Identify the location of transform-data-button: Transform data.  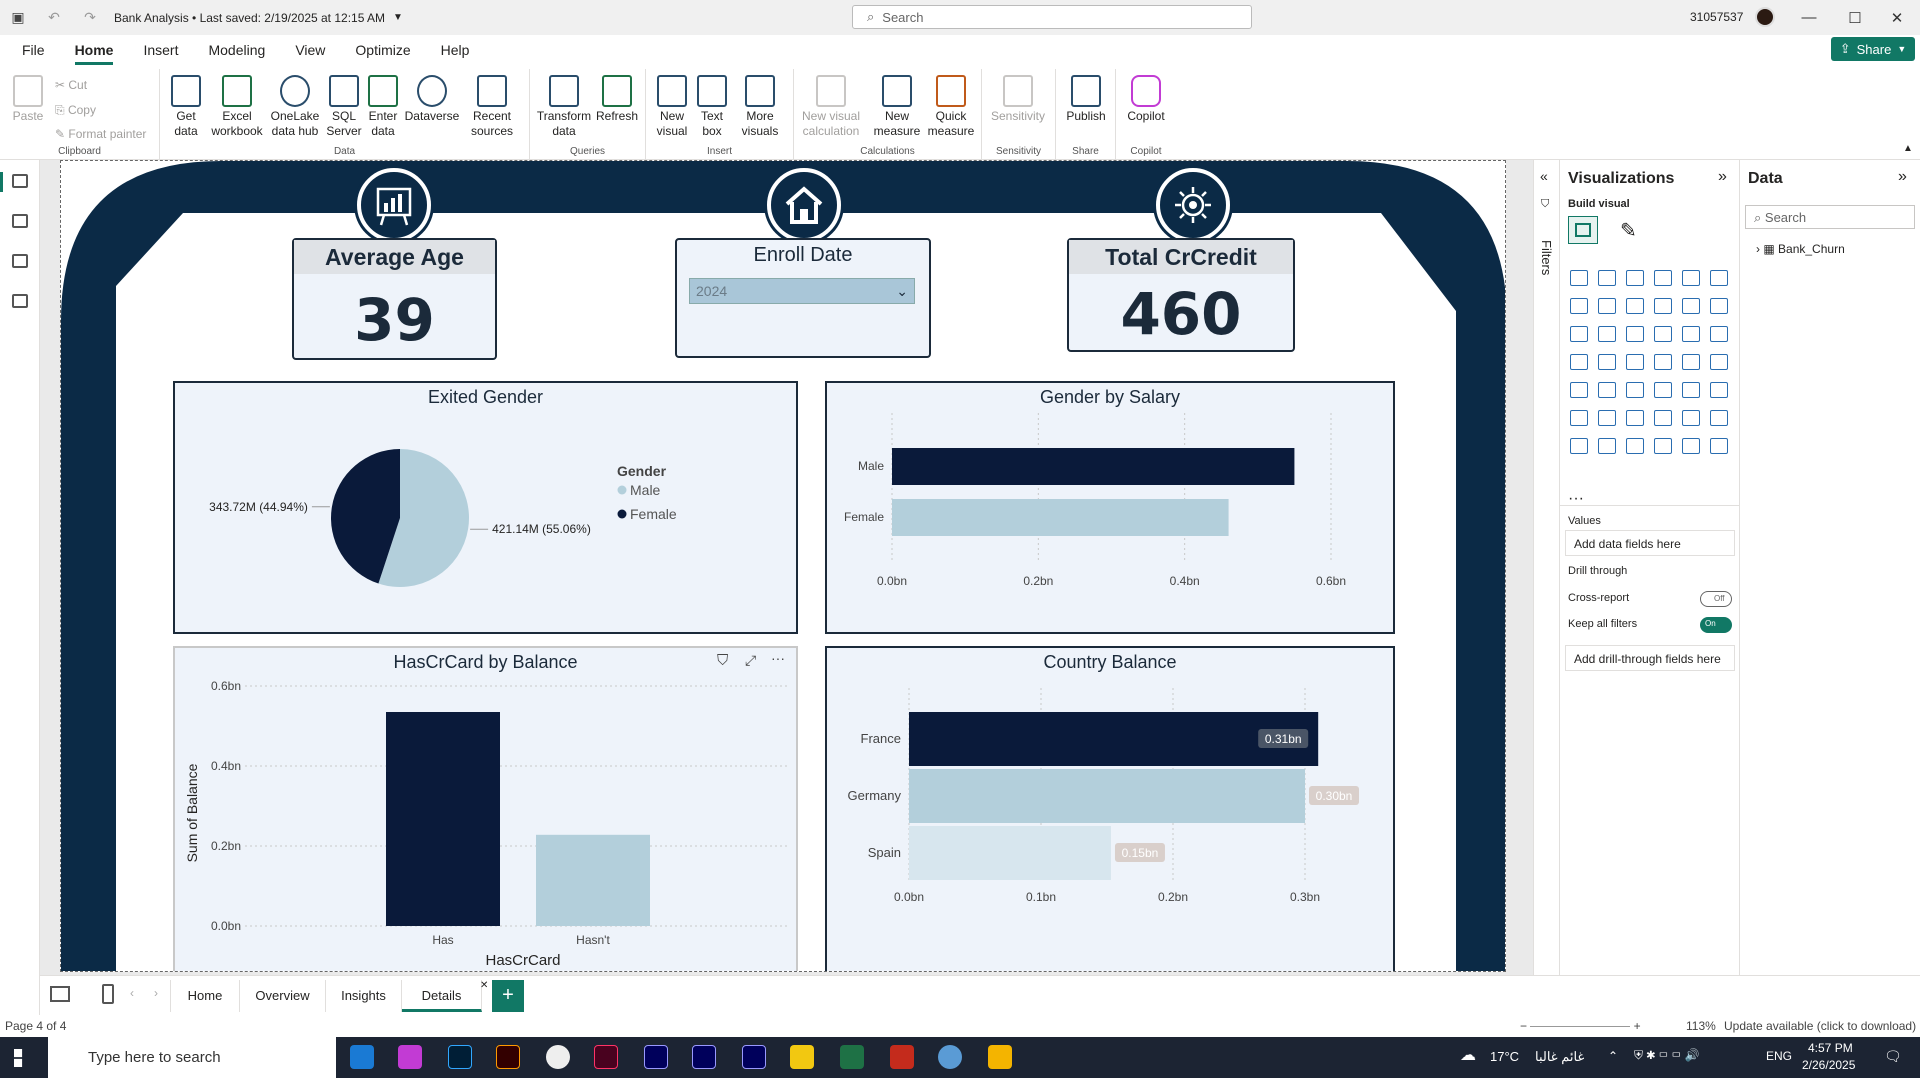
(564, 107).